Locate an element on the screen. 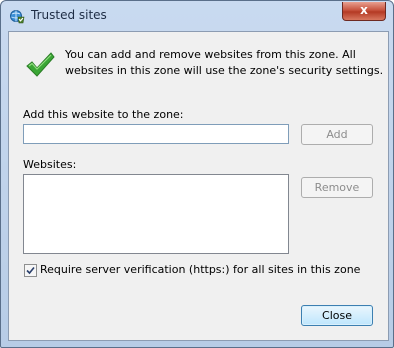 This screenshot has height=348, width=394. window-title: Trusted sites is located at coordinates (69, 15).